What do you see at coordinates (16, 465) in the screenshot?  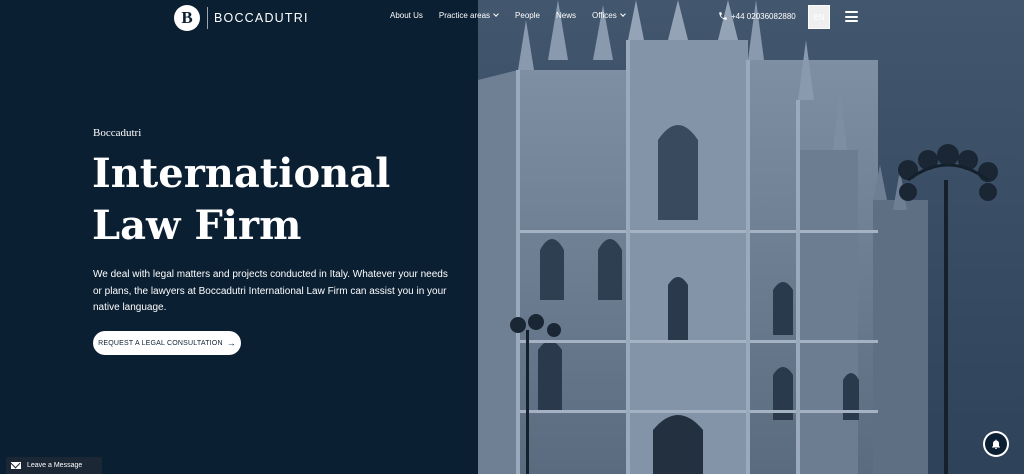 I see `mail-icon` at bounding box center [16, 465].